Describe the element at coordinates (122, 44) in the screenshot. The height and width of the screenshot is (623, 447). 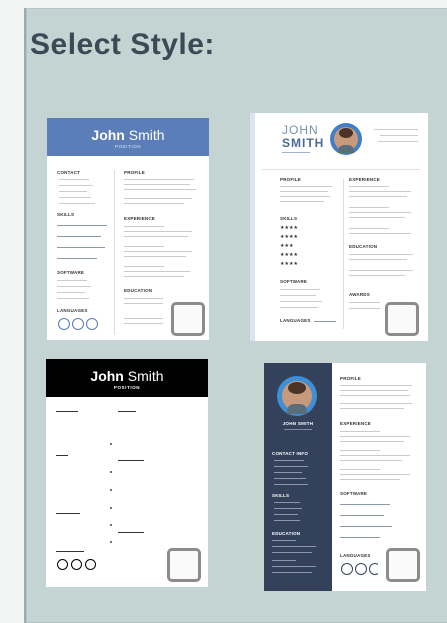
I see `page-title: Select Style:` at that location.